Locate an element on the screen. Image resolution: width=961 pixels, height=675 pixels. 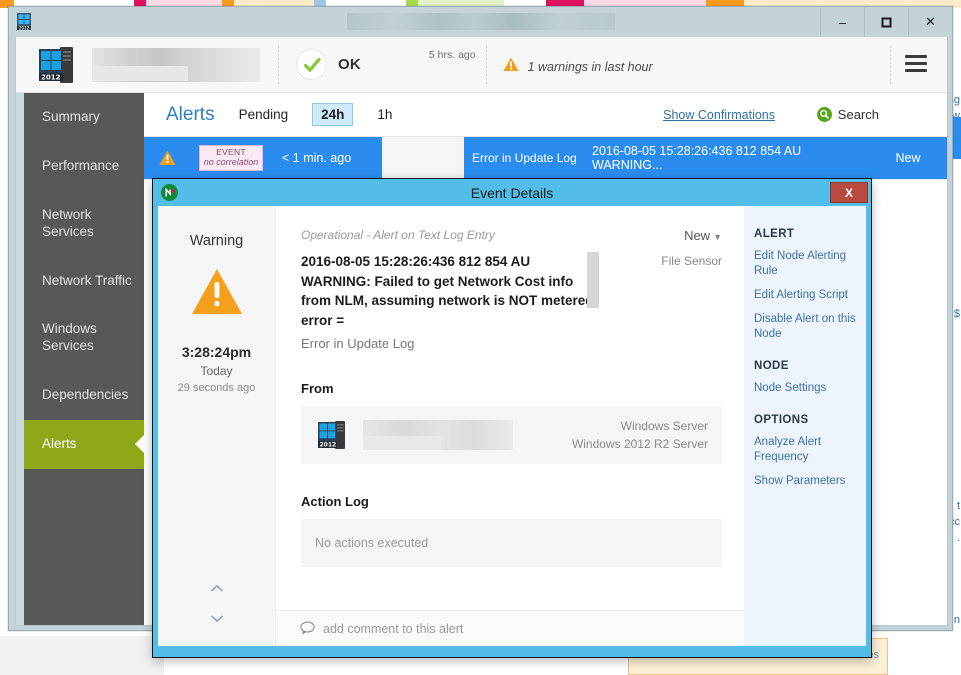
search-icon is located at coordinates (824, 114).